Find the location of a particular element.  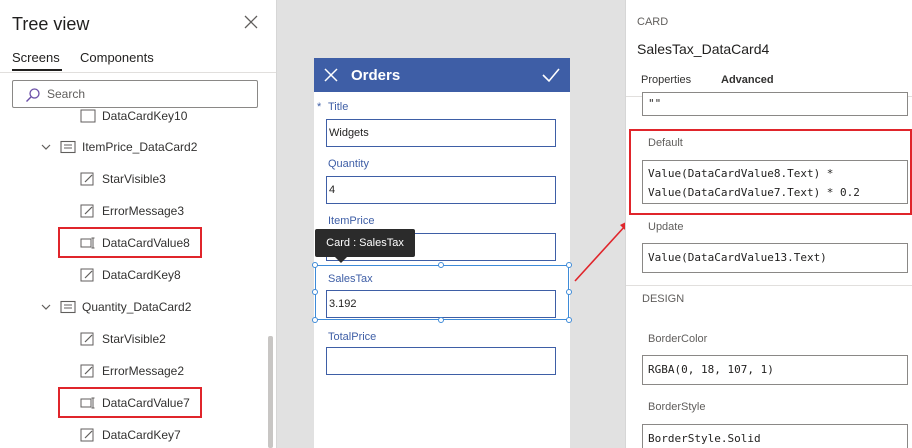

field-label-title: Title is located at coordinates (338, 107).